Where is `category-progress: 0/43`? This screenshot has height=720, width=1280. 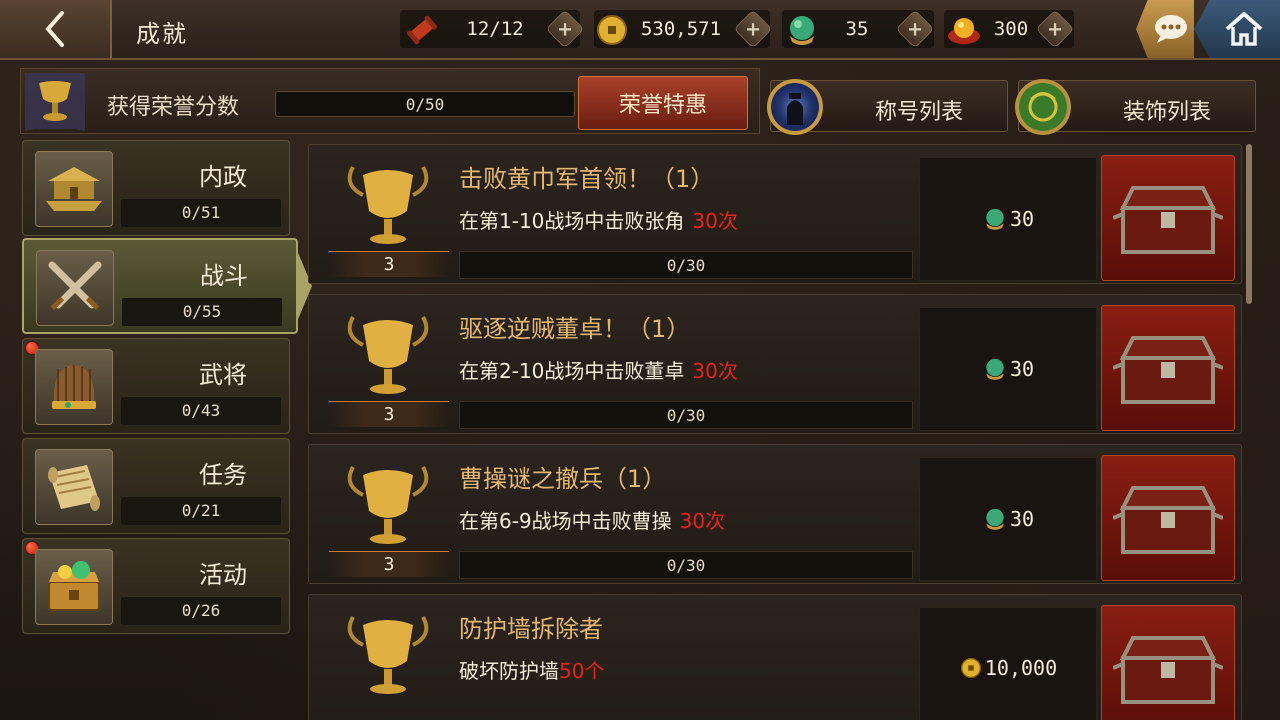
category-progress: 0/43 is located at coordinates (201, 411).